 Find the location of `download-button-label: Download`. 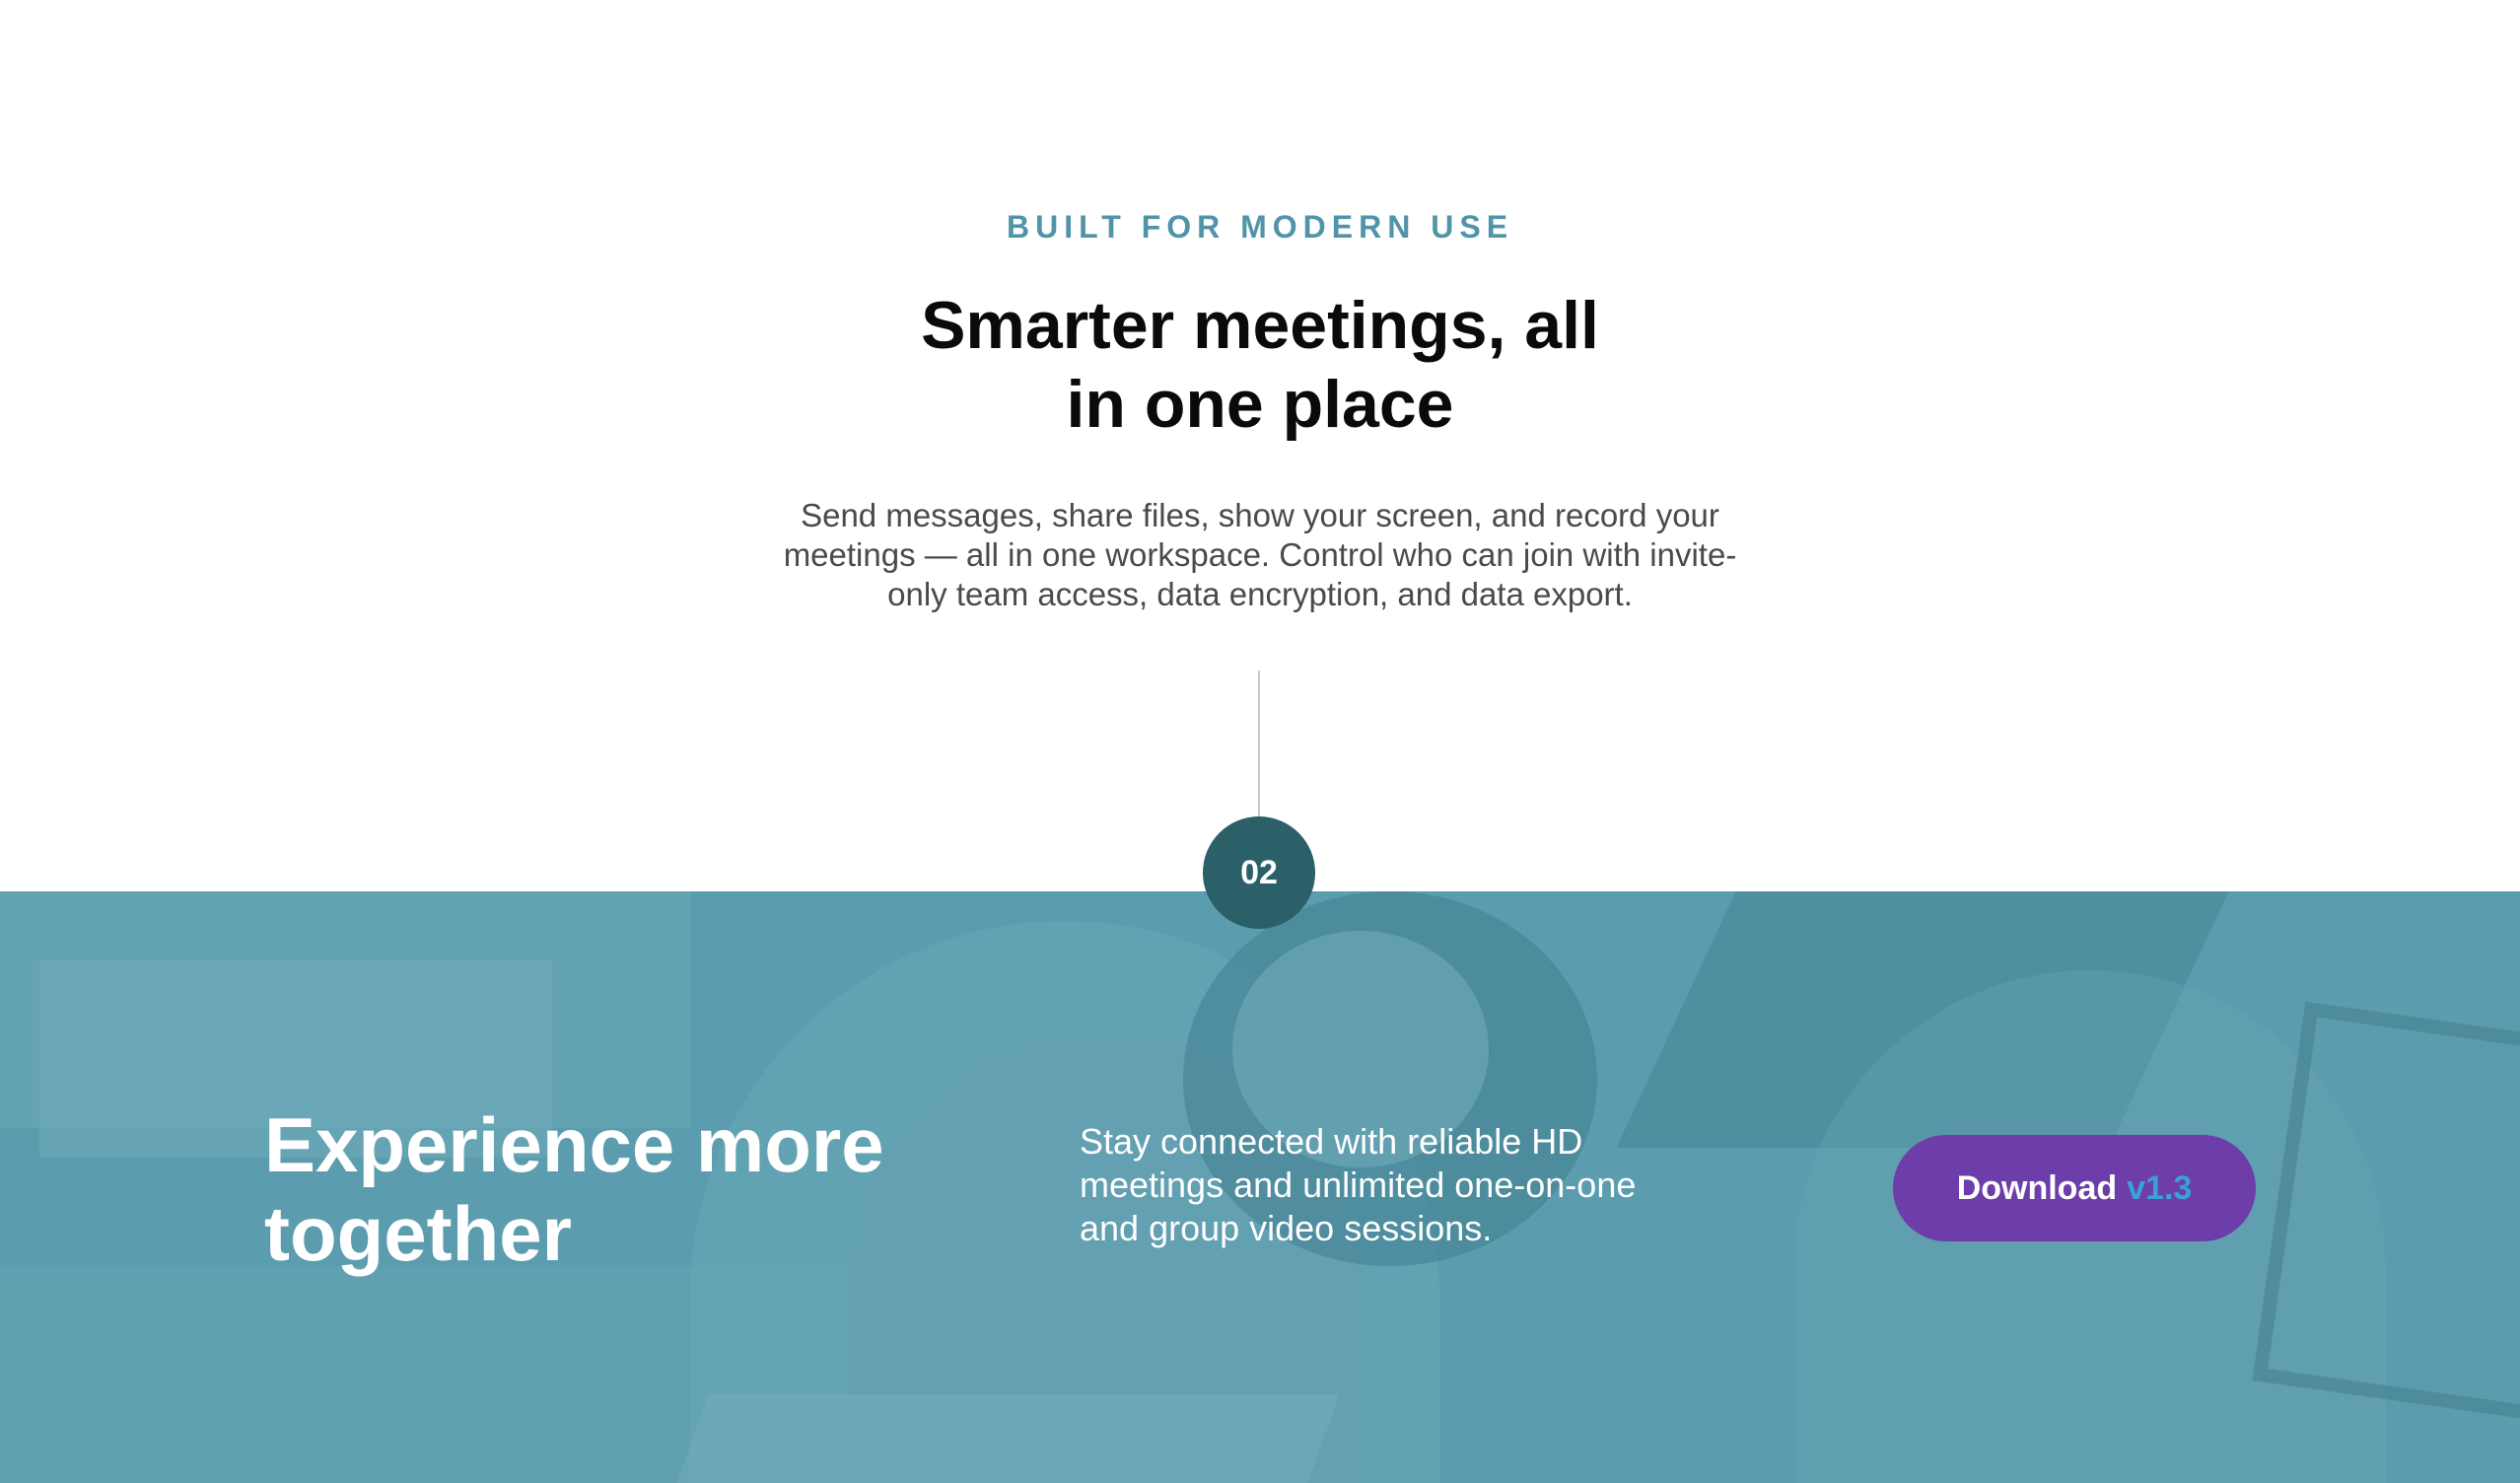

download-button-label: Download is located at coordinates (2037, 1187).